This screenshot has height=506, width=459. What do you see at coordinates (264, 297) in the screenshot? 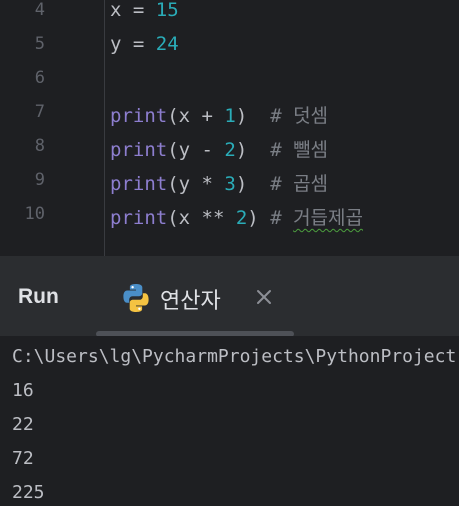
I see `close-icon` at bounding box center [264, 297].